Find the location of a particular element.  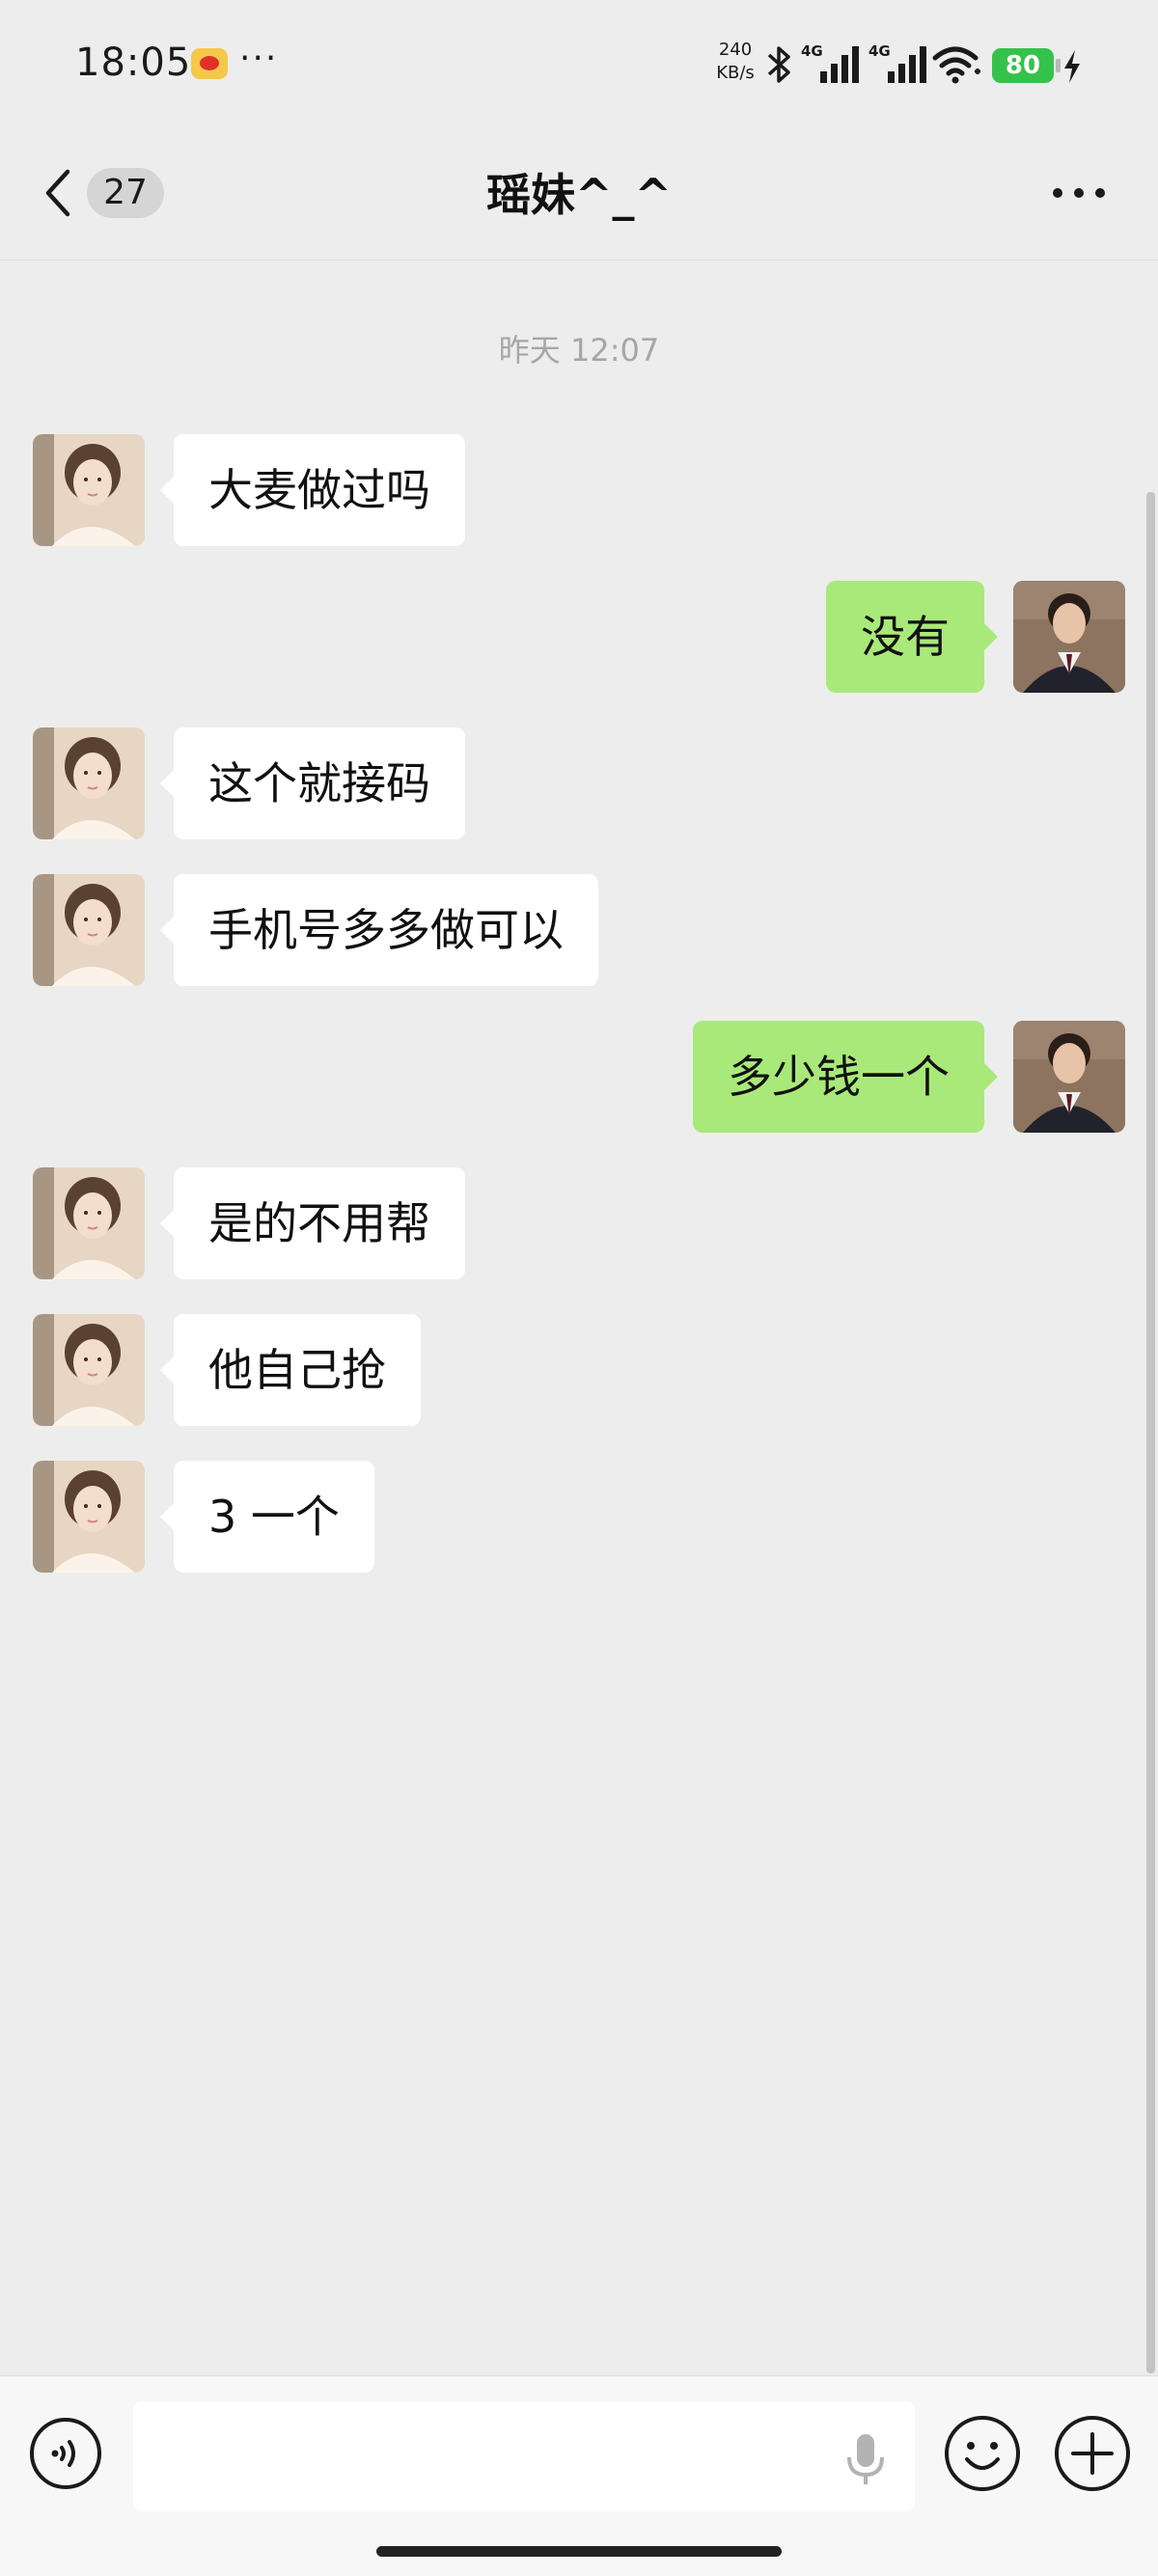

message-bubble: 大麦做过吗 is located at coordinates (312, 490).